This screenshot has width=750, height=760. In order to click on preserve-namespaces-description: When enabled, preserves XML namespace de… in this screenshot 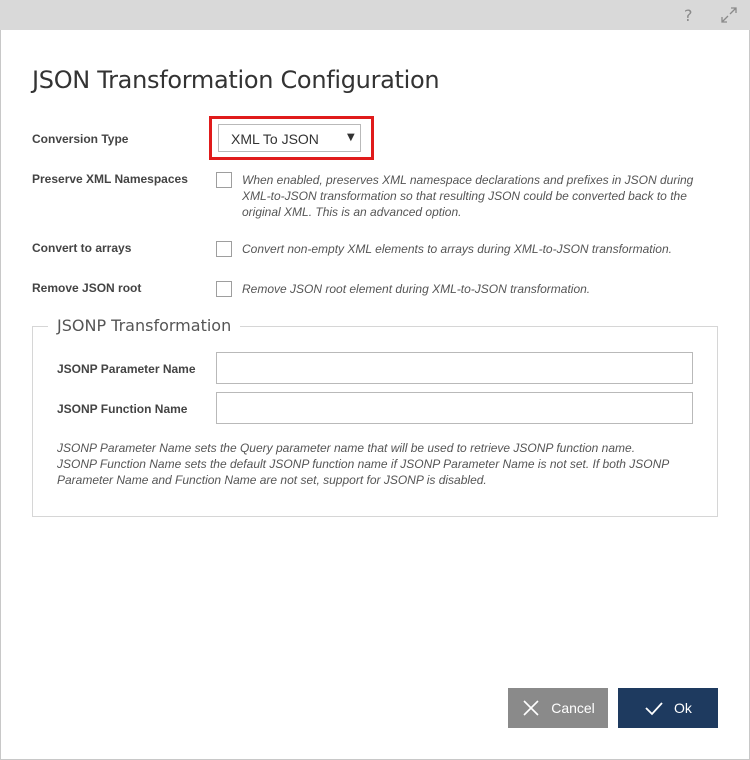, I will do `click(467, 196)`.